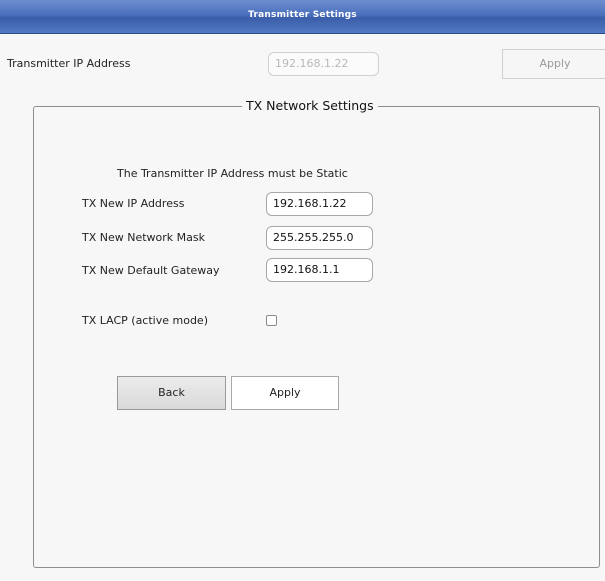 The width and height of the screenshot is (605, 581). I want to click on title-bar: Transmitter Settings, so click(302, 17).